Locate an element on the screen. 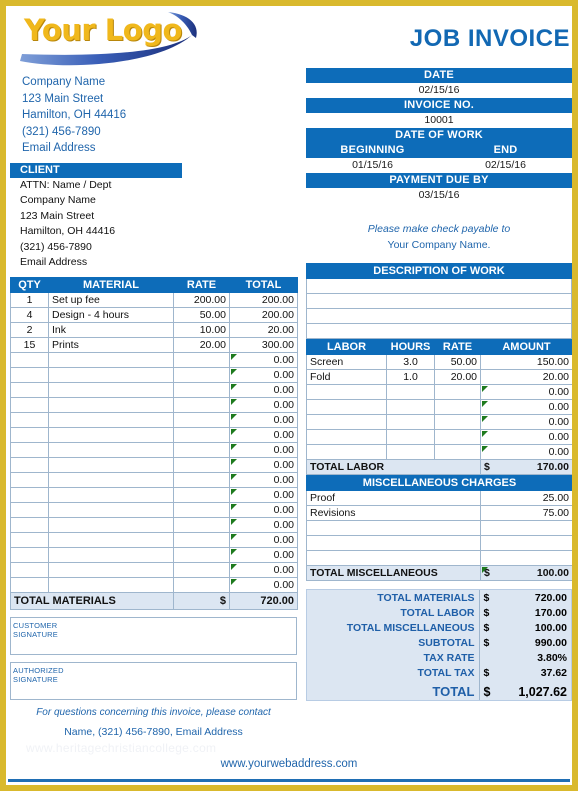 This screenshot has height=791, width=578. misc-desc: Revisions is located at coordinates (393, 513).